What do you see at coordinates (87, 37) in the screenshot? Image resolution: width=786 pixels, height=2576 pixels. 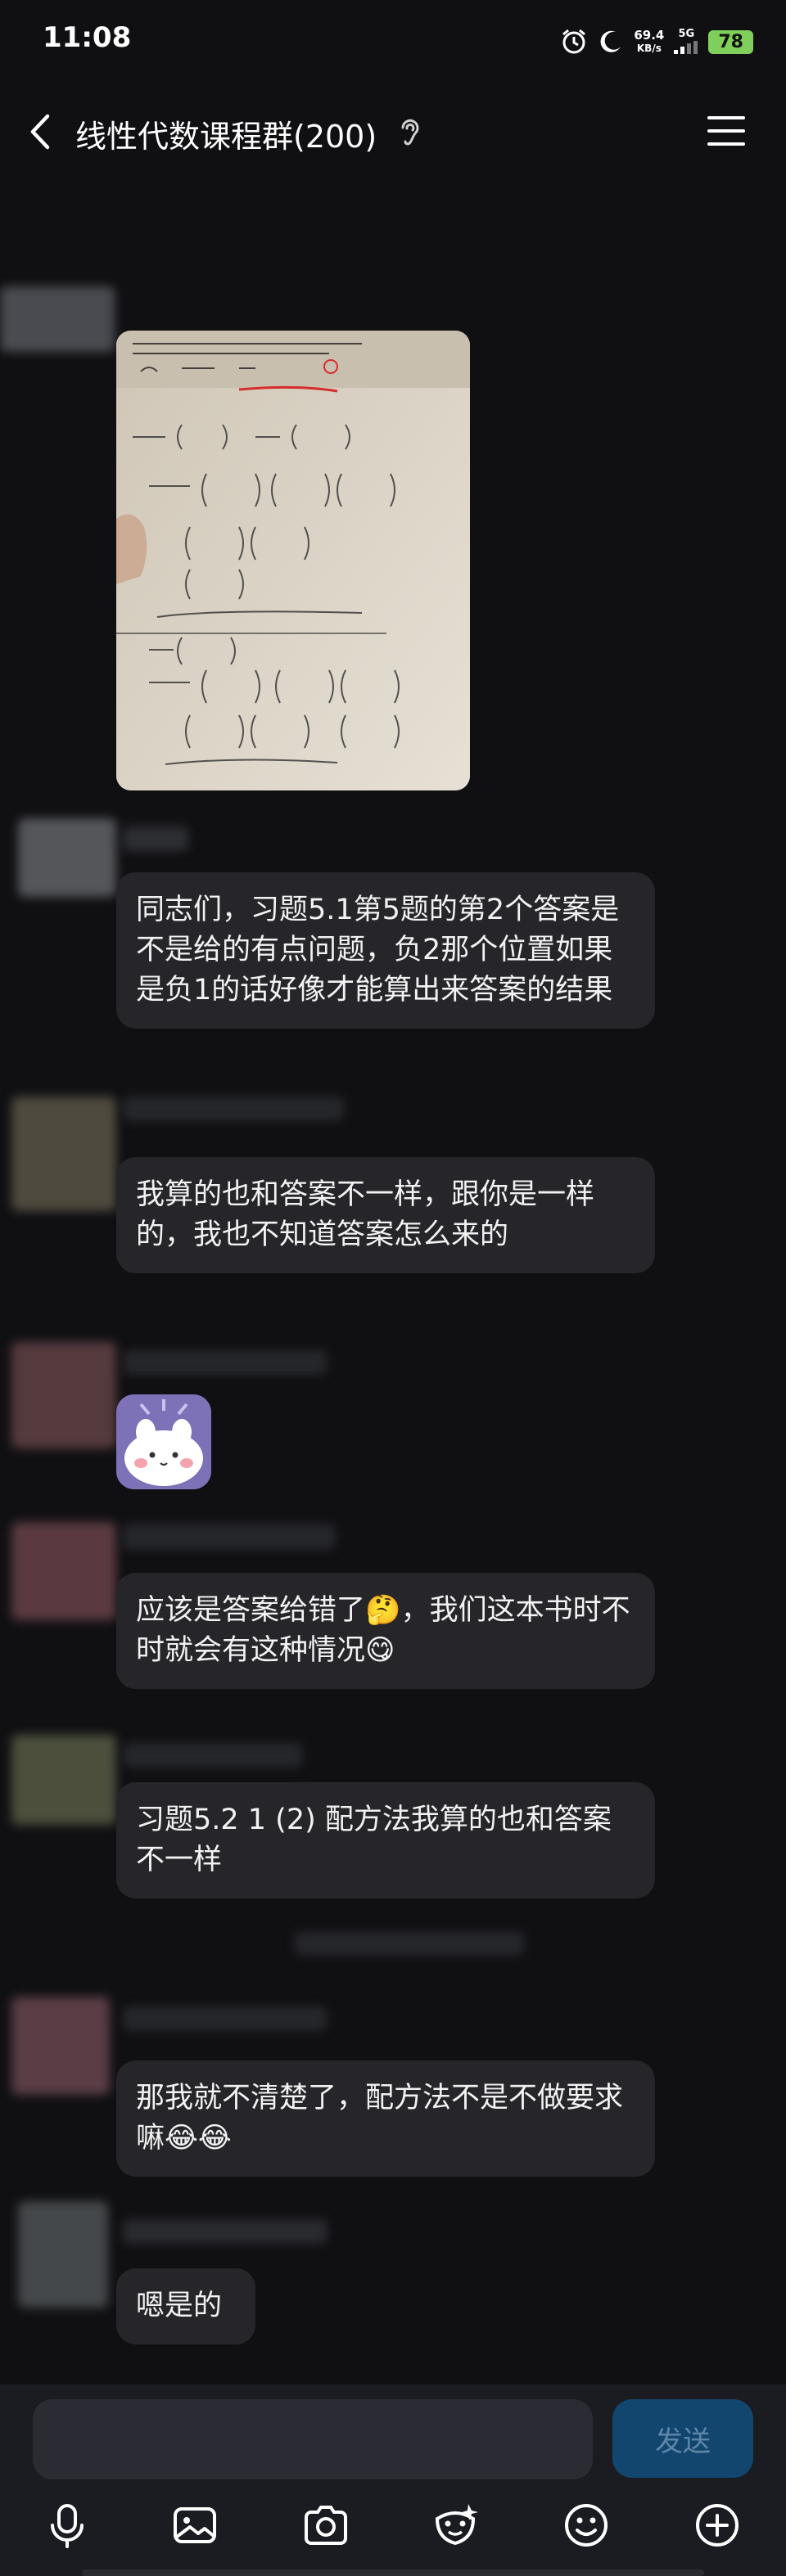 I see `status-time: 11:08` at bounding box center [87, 37].